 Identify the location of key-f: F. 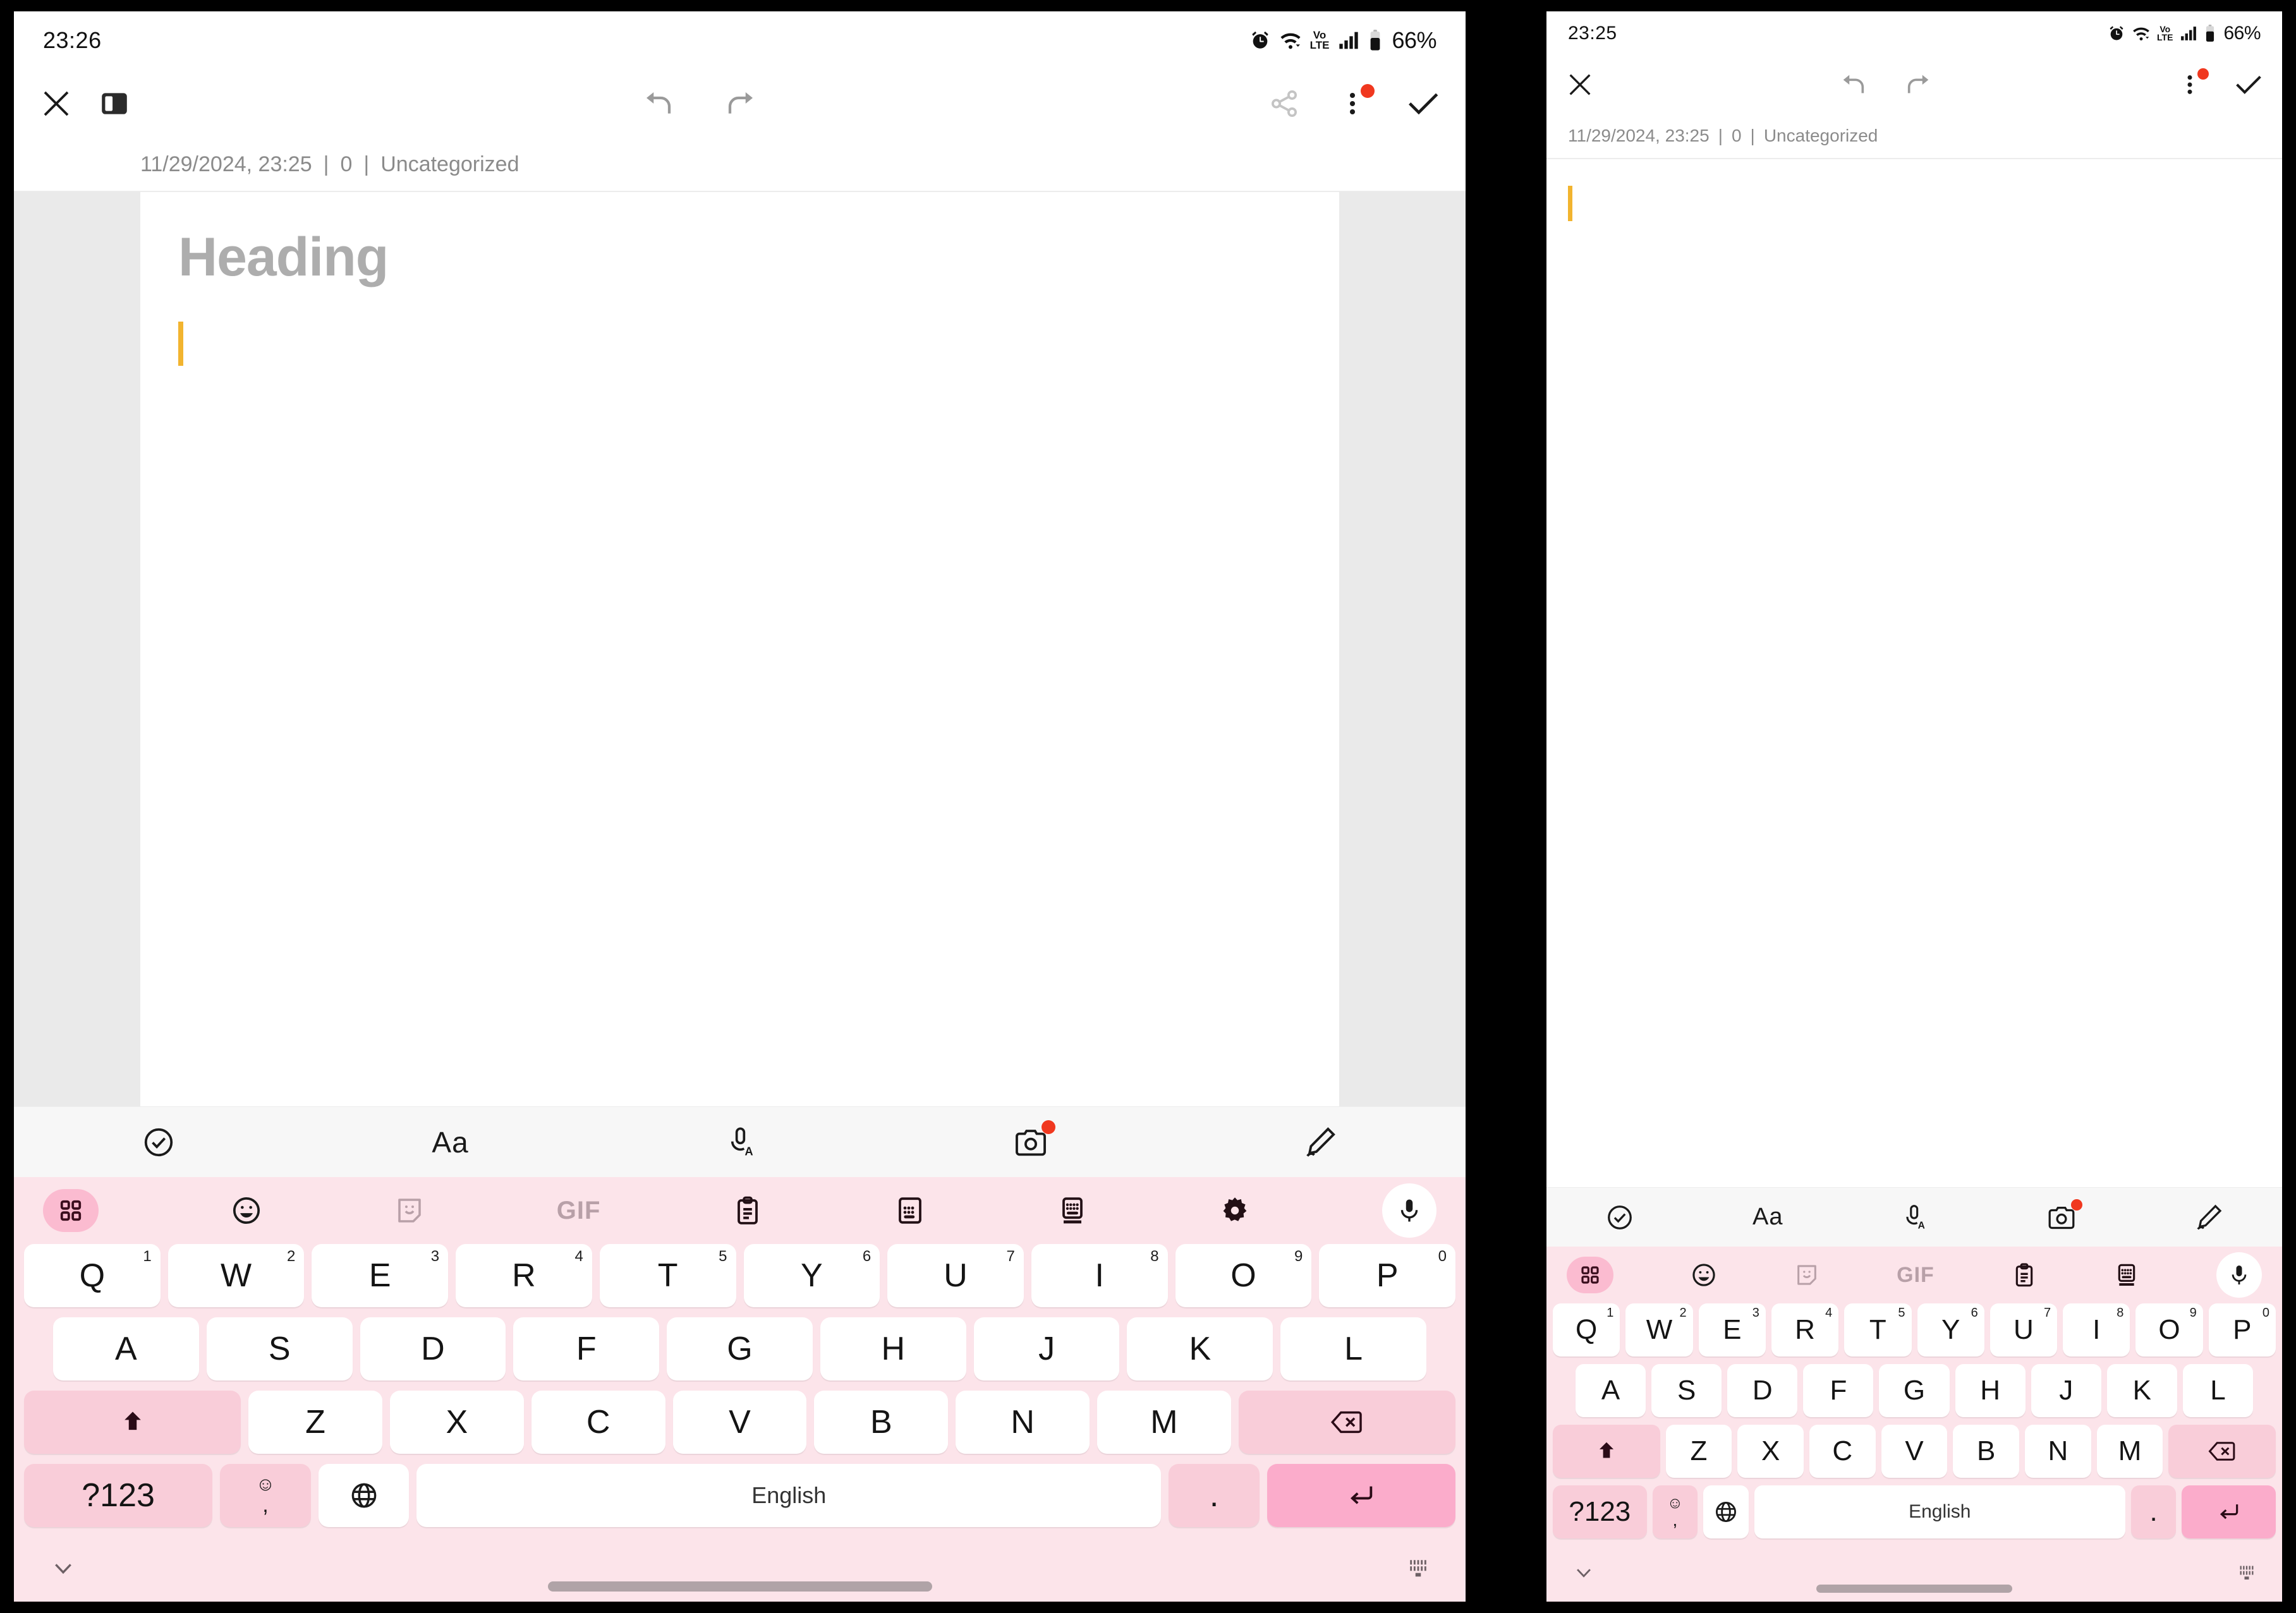
(586, 1348).